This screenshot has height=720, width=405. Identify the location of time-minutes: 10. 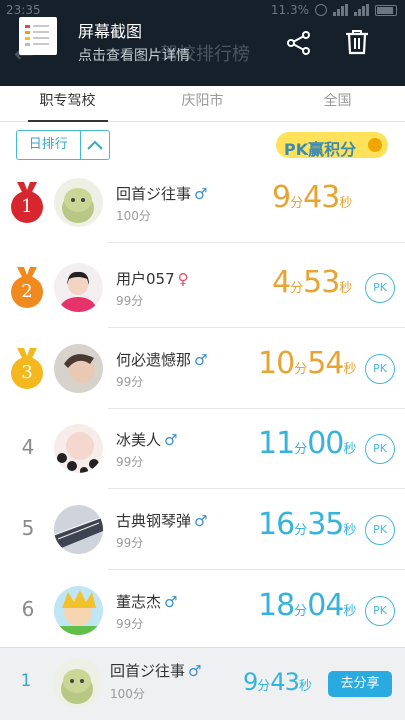
(276, 363).